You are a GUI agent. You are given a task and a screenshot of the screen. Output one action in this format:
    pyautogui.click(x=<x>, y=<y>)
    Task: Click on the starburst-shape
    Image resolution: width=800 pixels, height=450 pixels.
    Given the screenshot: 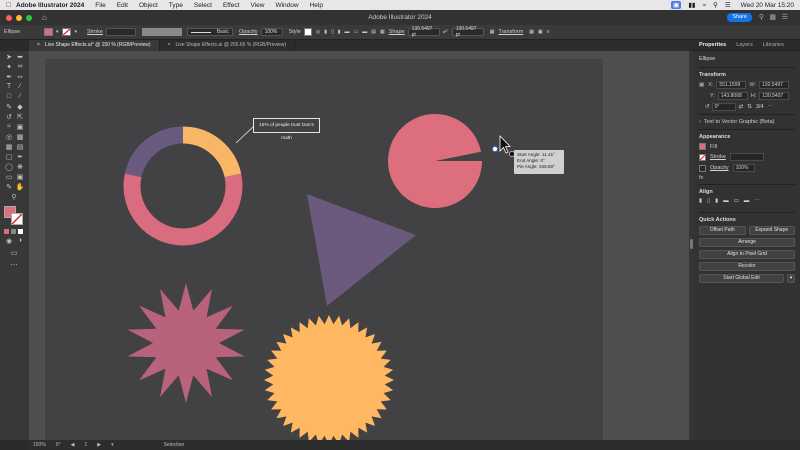 What is the action you would take?
    pyautogui.click(x=329, y=380)
    